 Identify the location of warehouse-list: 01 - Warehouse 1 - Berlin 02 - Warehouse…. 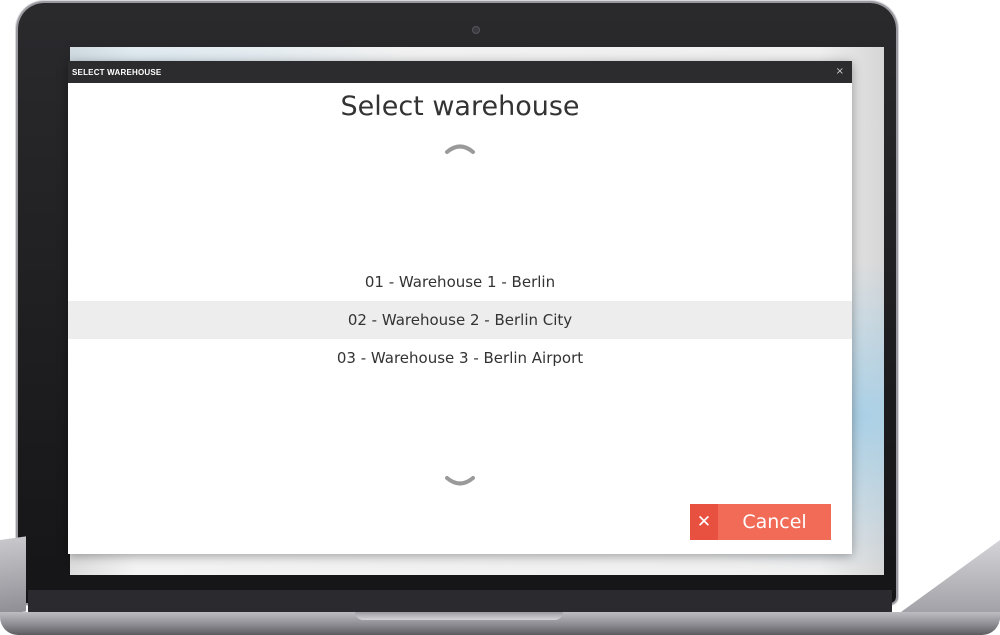
(460, 320).